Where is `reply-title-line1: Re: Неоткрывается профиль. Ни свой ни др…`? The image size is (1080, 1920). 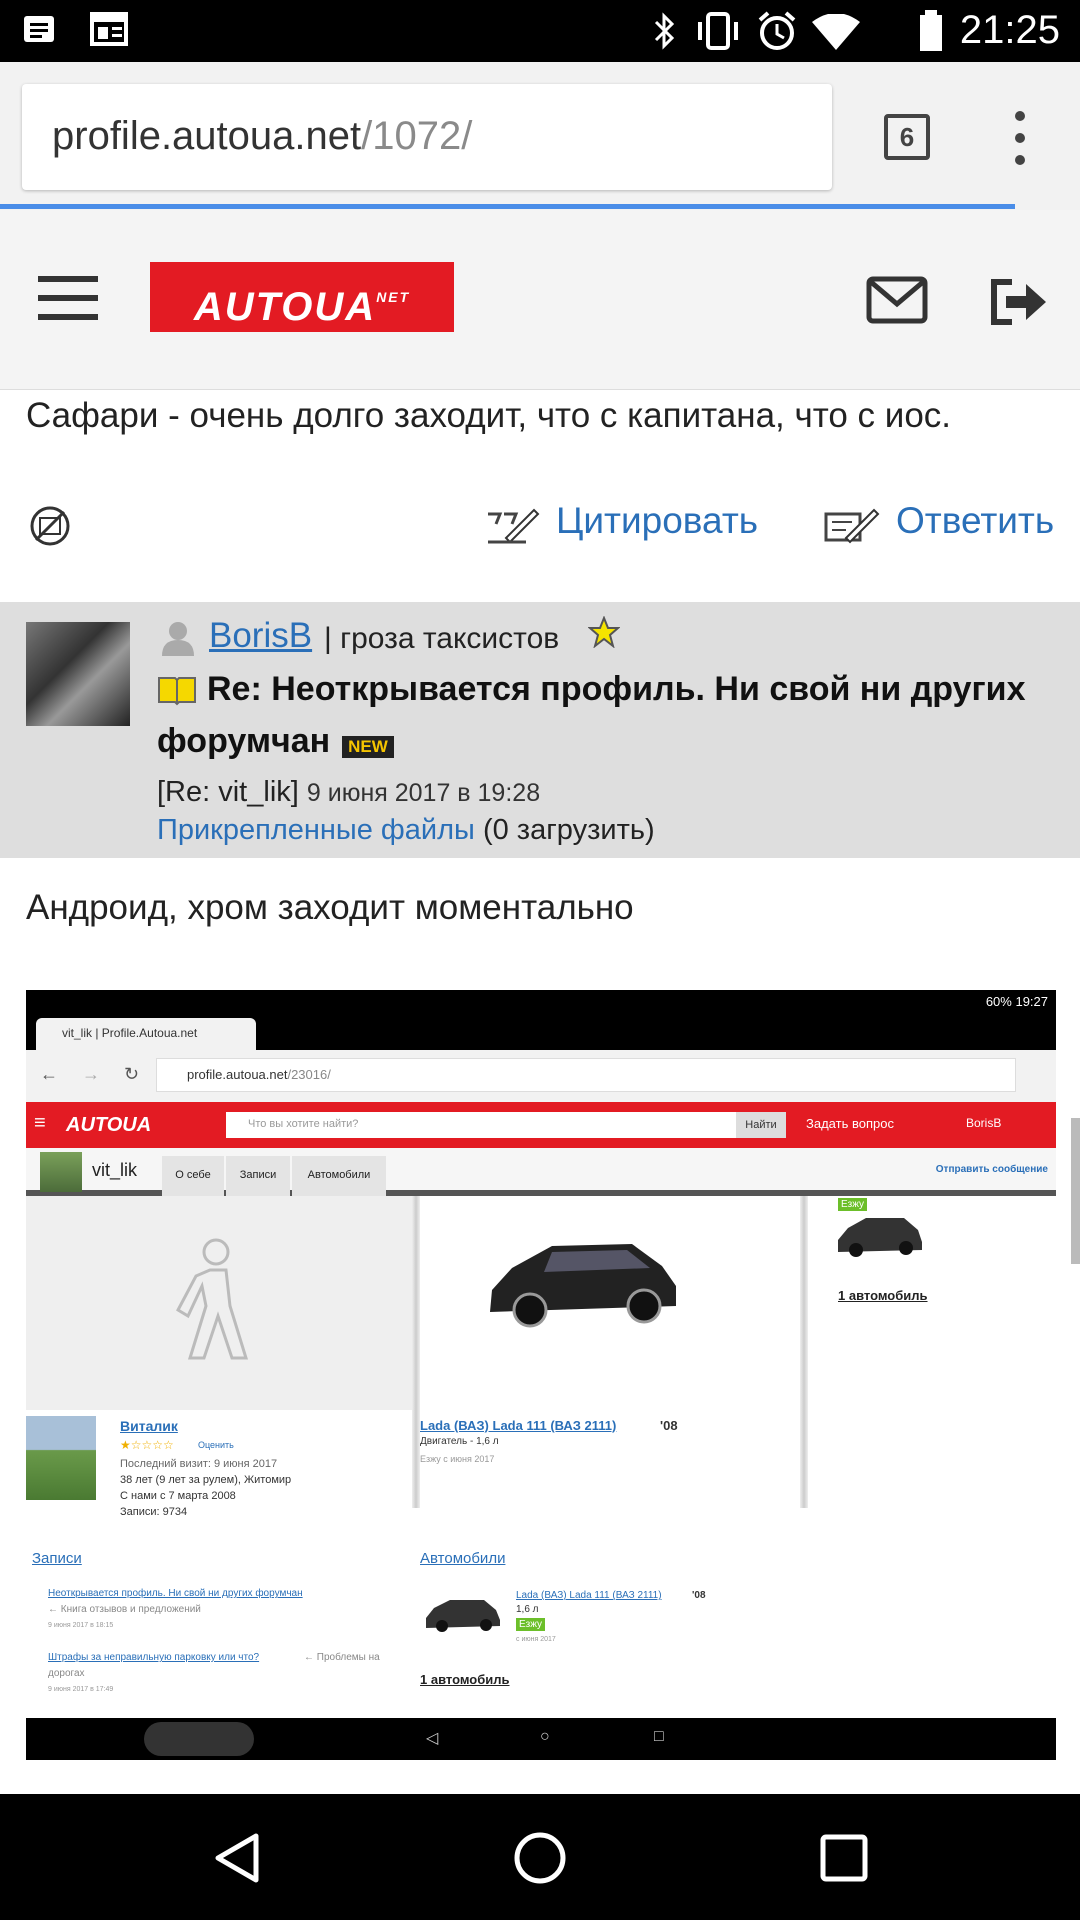 reply-title-line1: Re: Неоткрывается профиль. Ни свой ни др… is located at coordinates (616, 689).